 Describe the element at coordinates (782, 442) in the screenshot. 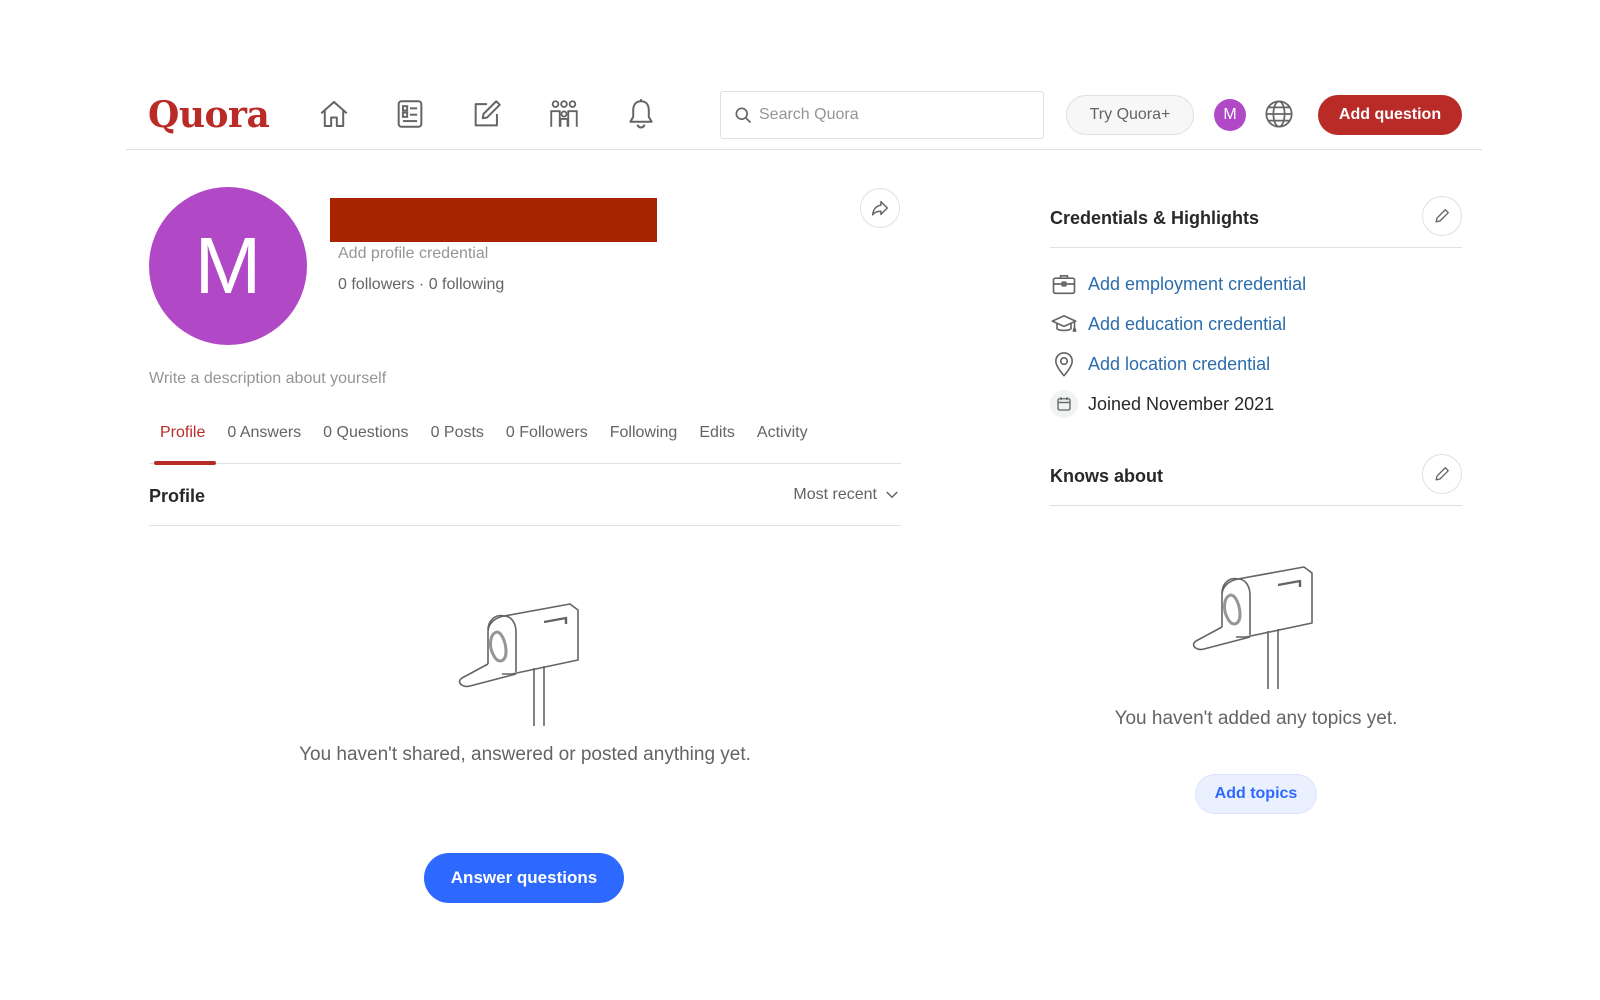

I see `tab-activity: Activity` at that location.